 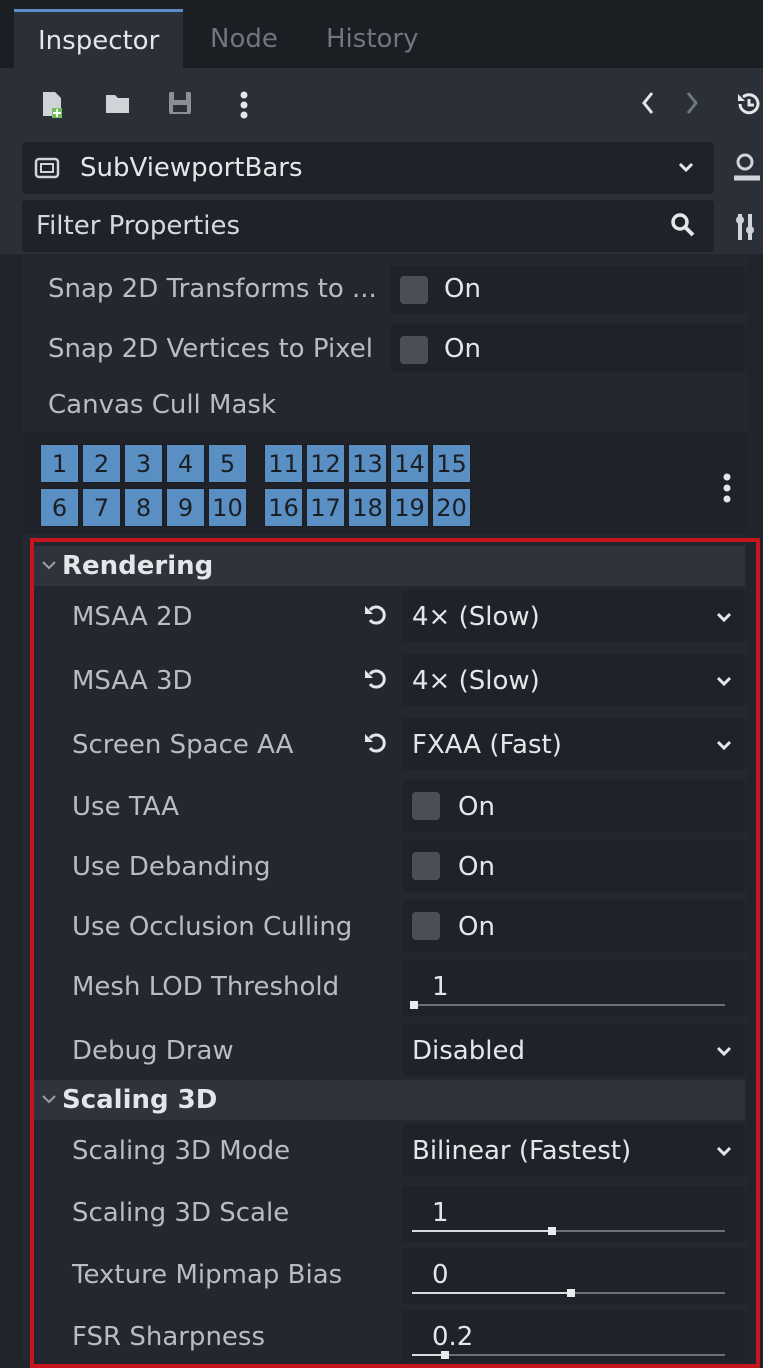 I want to click on prop-label: Use Occlusion Culling, so click(x=212, y=927).